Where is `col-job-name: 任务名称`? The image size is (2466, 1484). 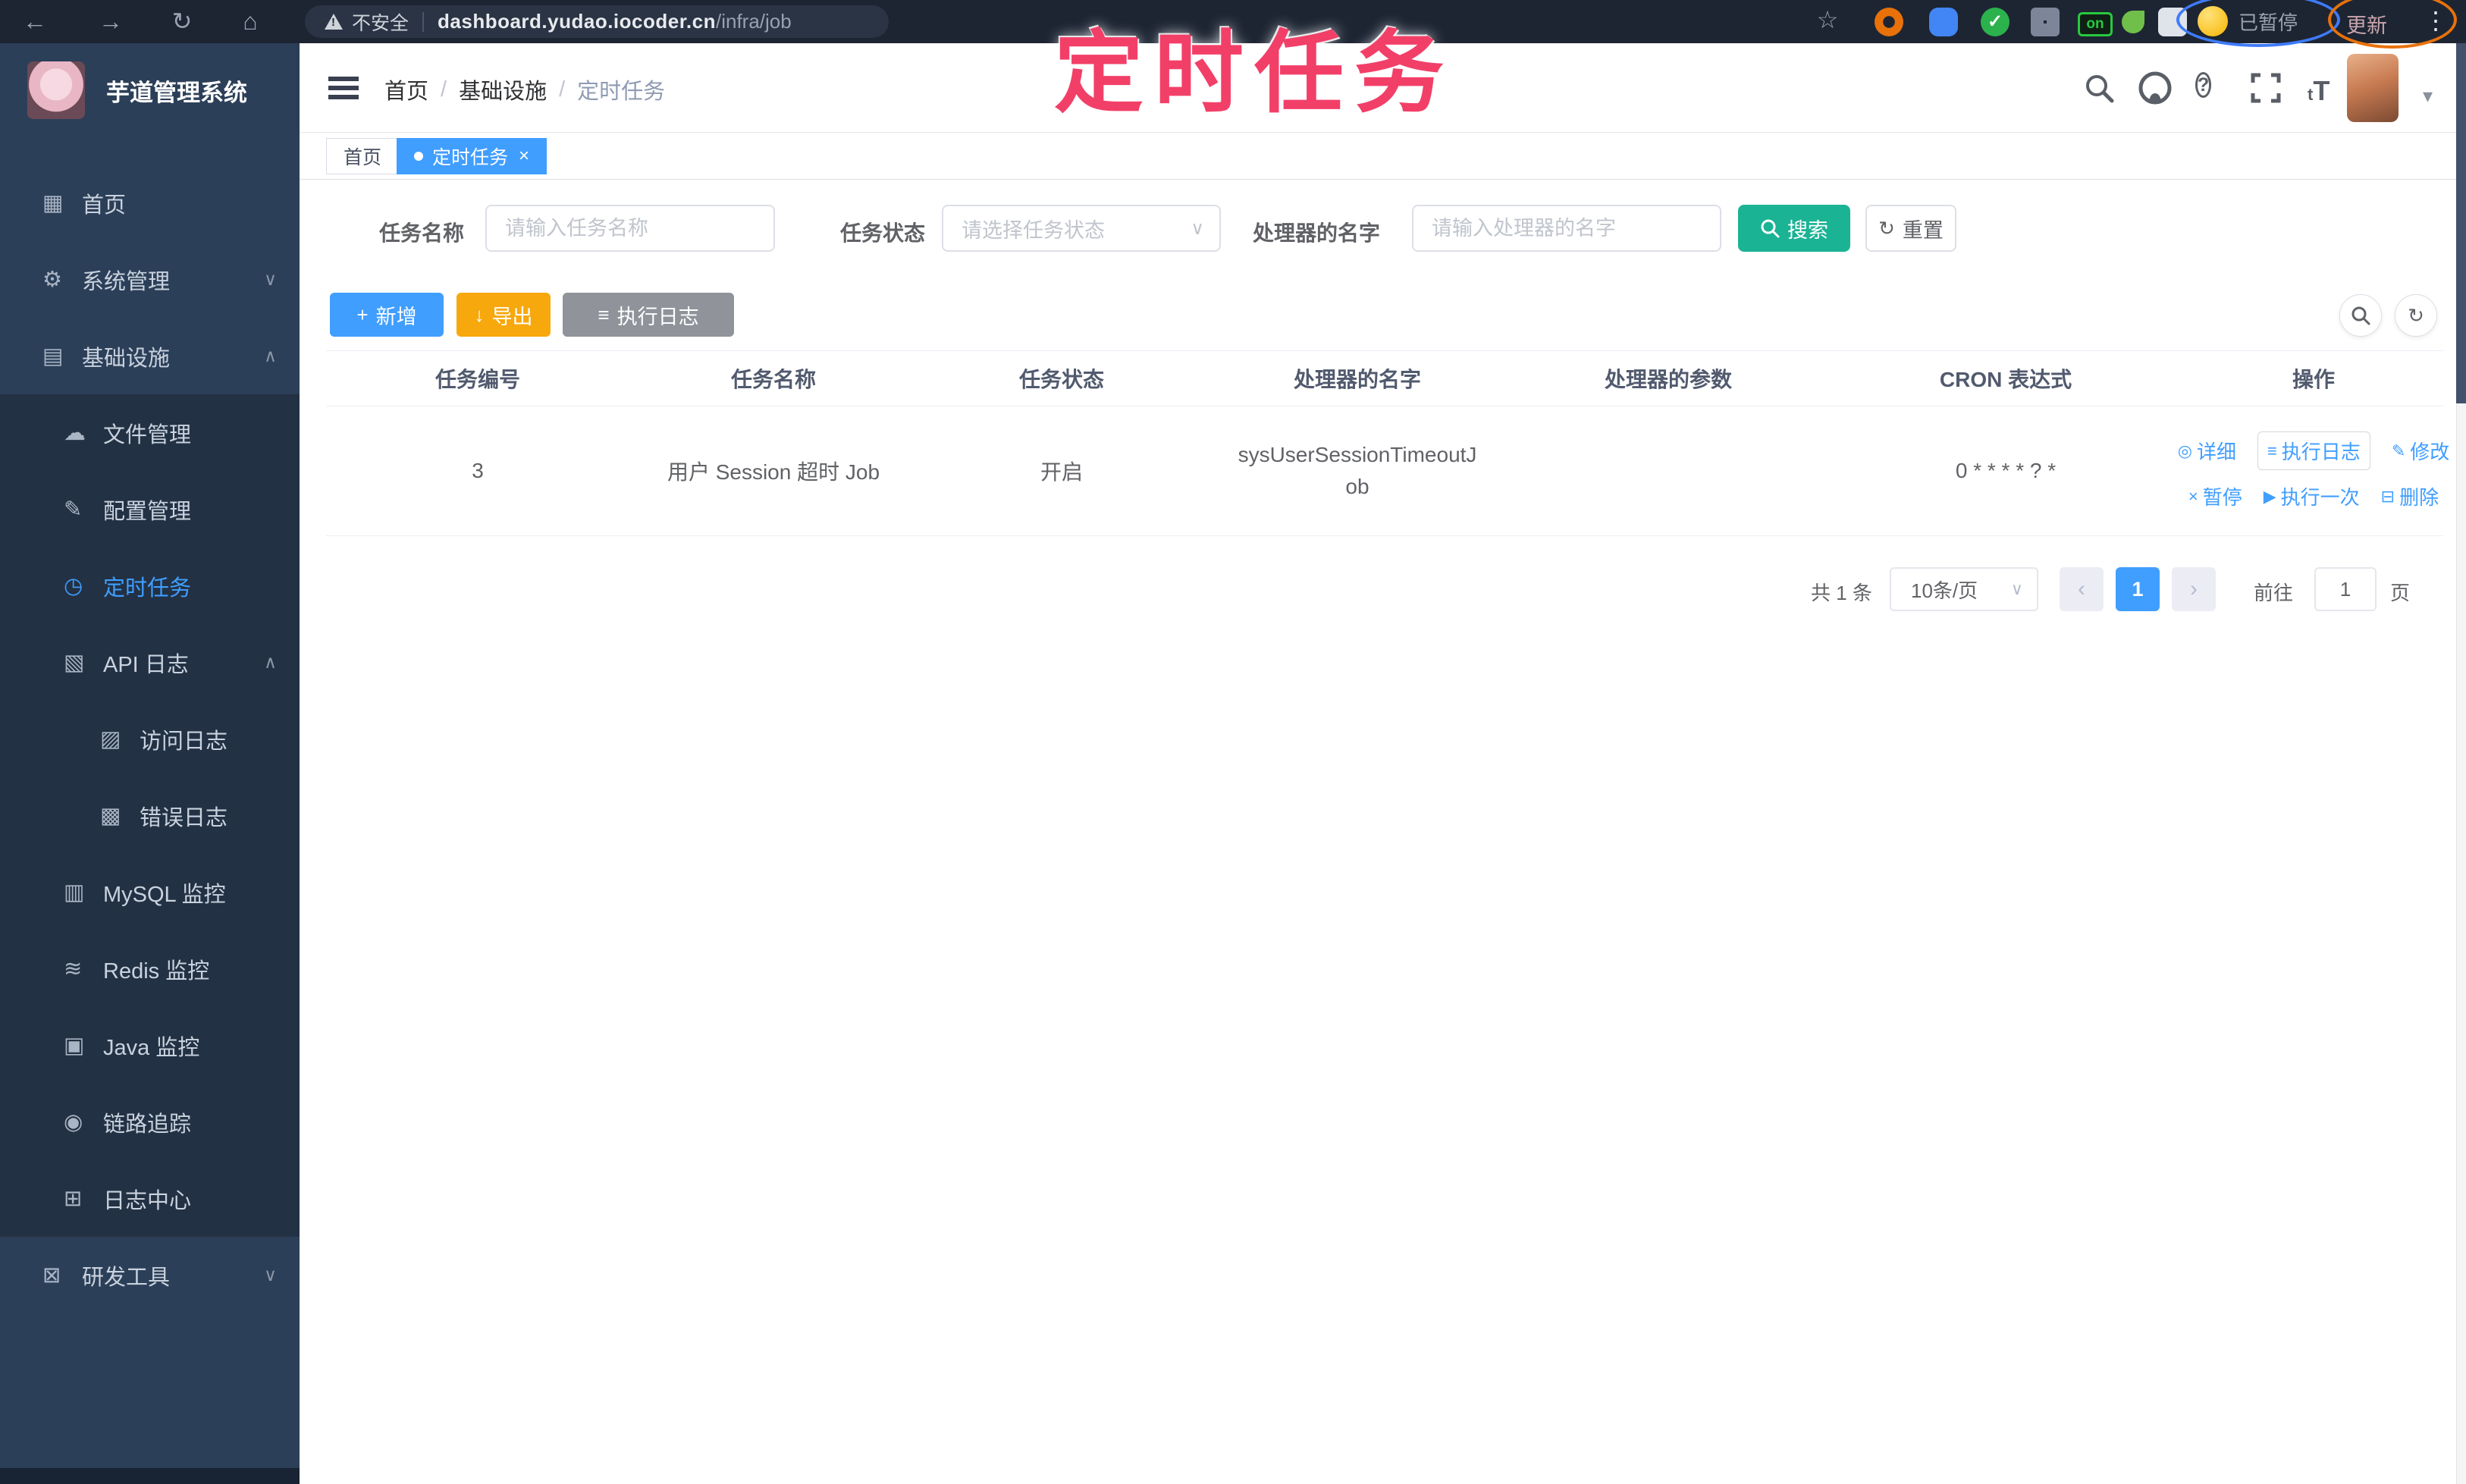 col-job-name: 任务名称 is located at coordinates (773, 379).